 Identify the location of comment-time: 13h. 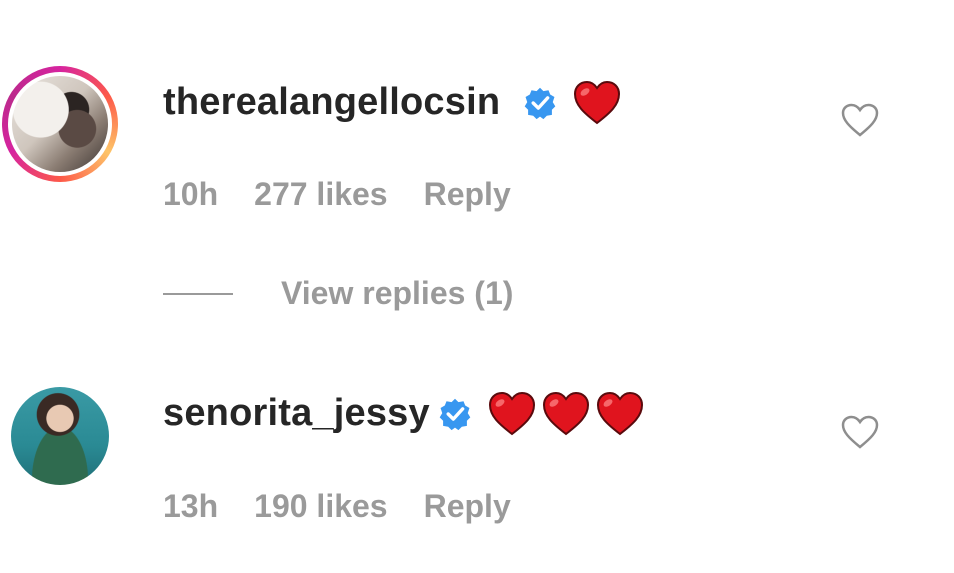
(191, 506).